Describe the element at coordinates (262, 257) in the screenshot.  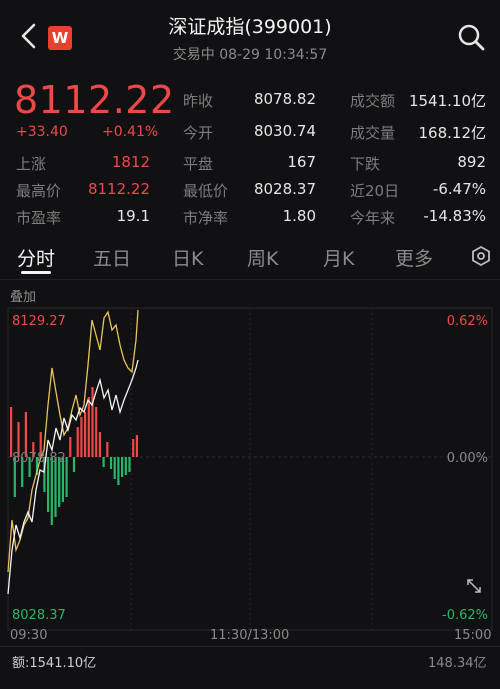
I see `tab-weekly-k: 周K` at that location.